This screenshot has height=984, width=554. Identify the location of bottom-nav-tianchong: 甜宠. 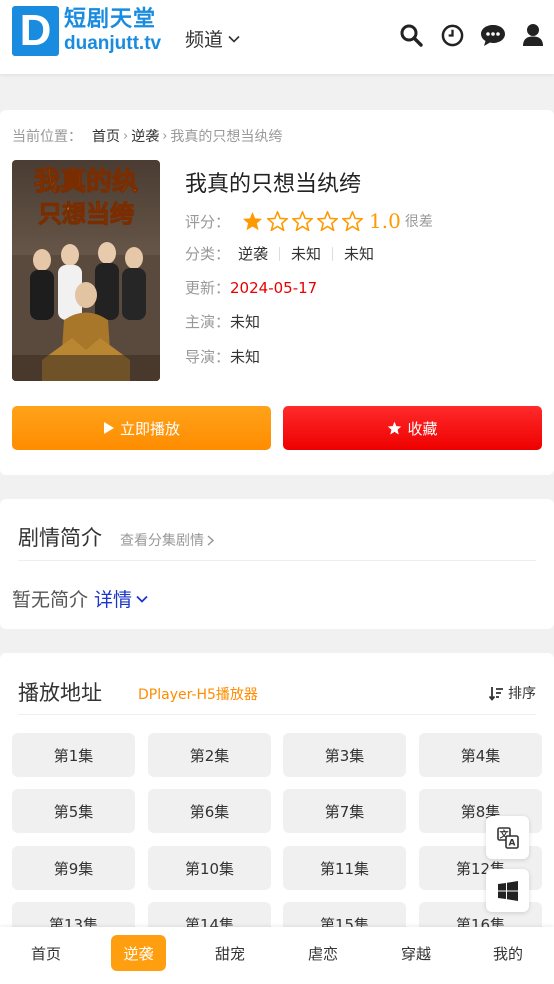
(230, 953).